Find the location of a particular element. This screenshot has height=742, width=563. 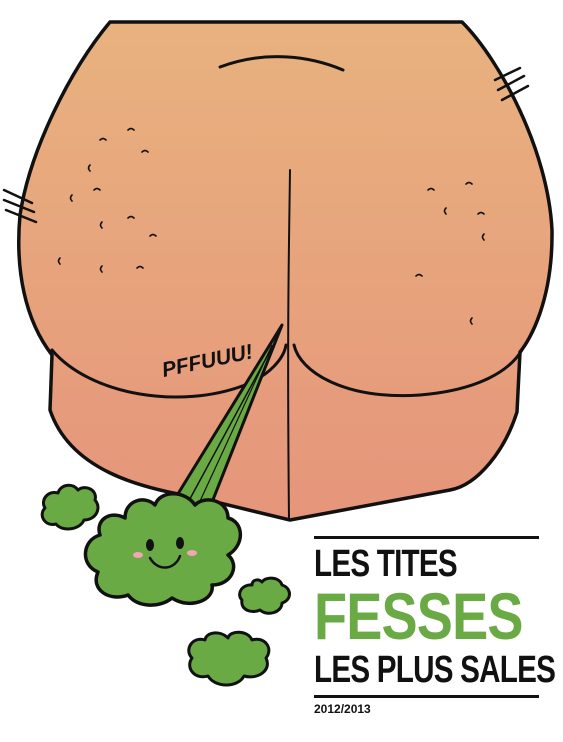

title-line-3: LES PLUS SALES is located at coordinates (435, 670).